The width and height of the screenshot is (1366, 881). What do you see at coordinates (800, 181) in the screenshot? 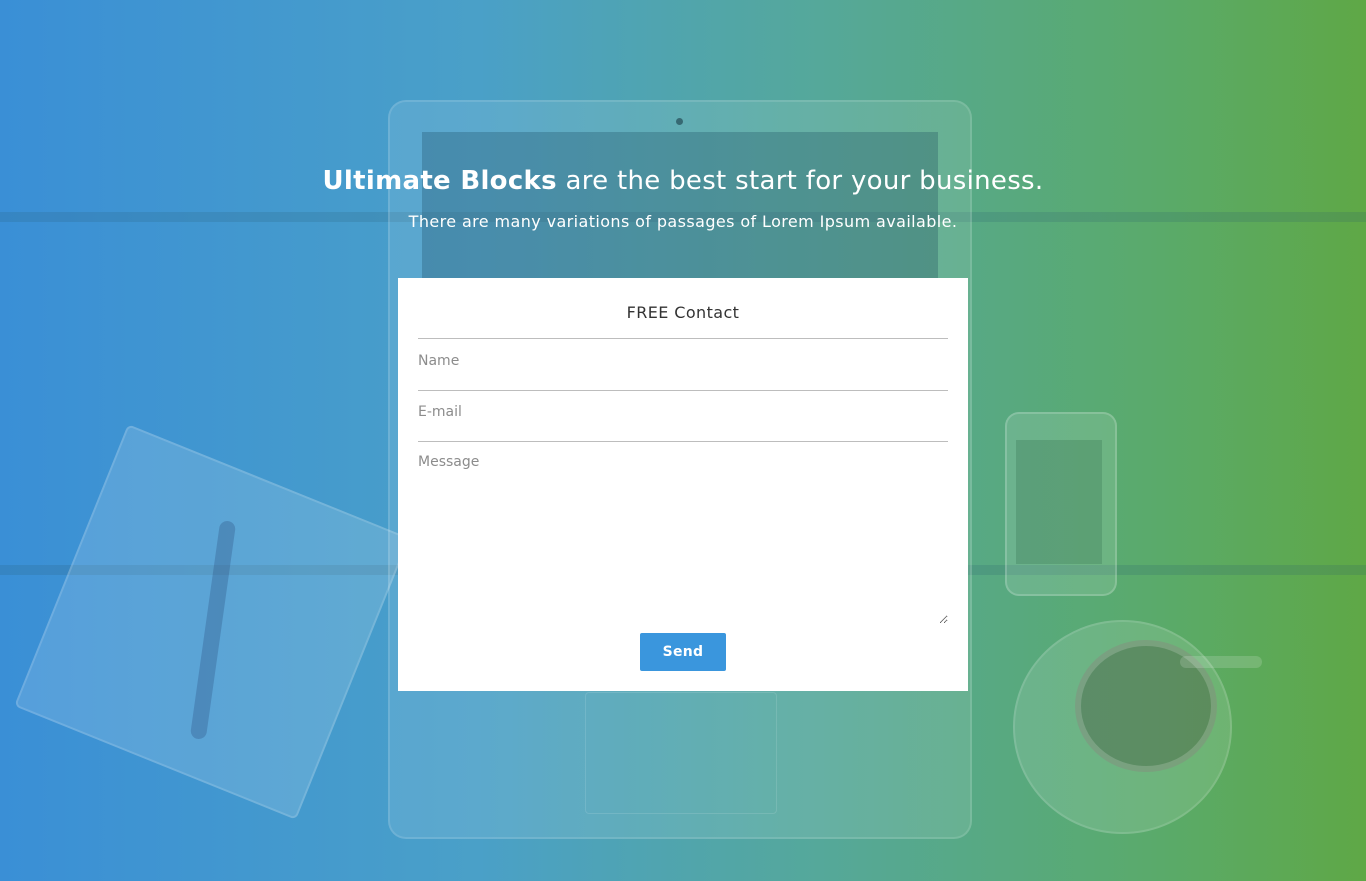
I see `hero-headline-text: are the best start for your business.` at bounding box center [800, 181].